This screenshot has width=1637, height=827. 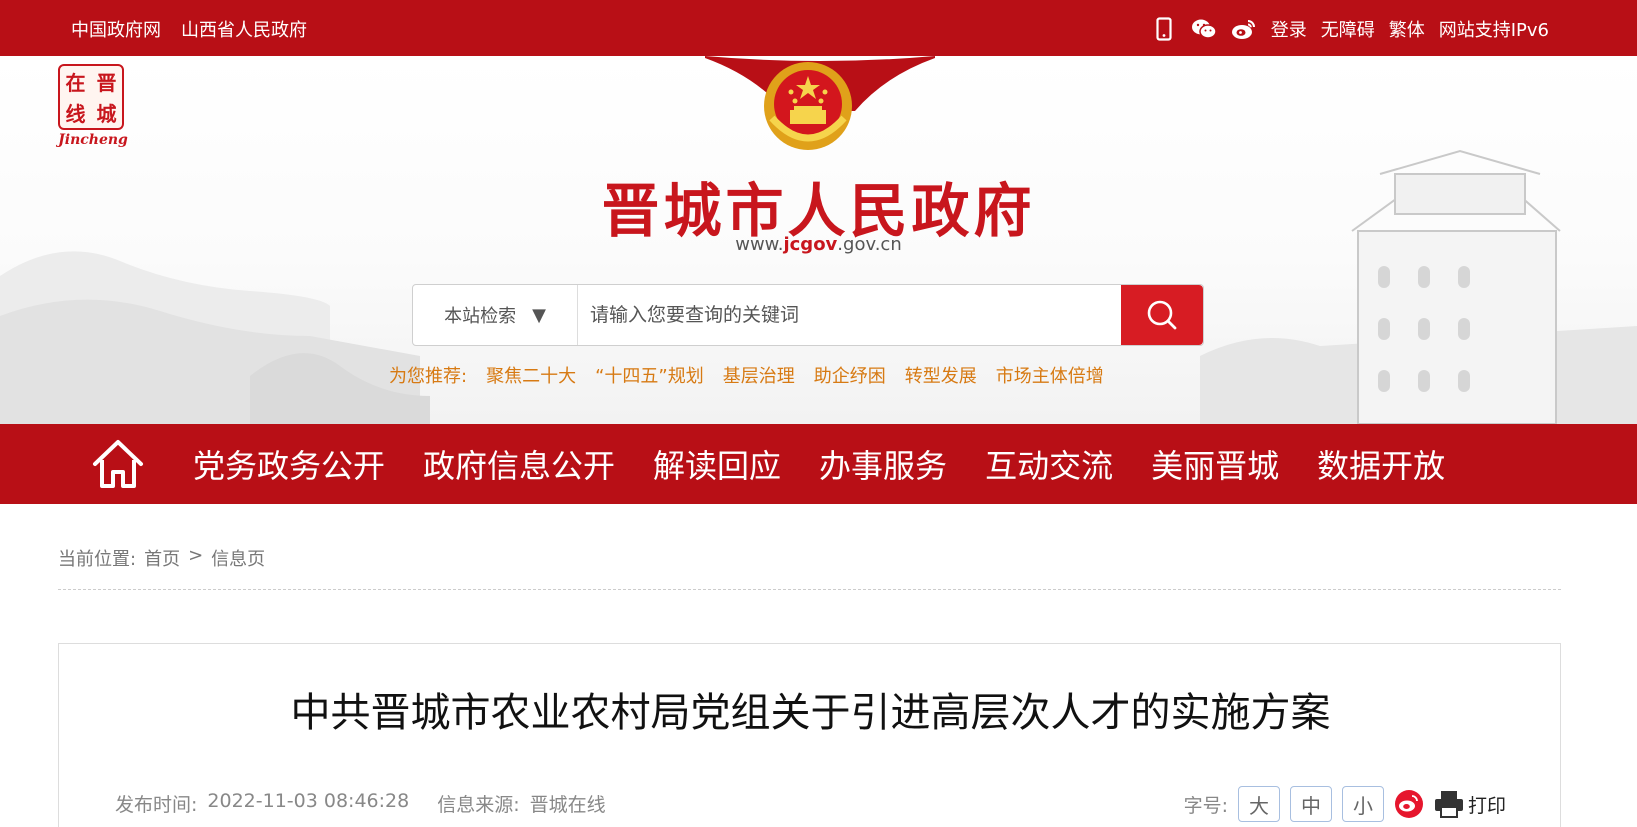 What do you see at coordinates (1289, 29) in the screenshot?
I see `login-link: 登录` at bounding box center [1289, 29].